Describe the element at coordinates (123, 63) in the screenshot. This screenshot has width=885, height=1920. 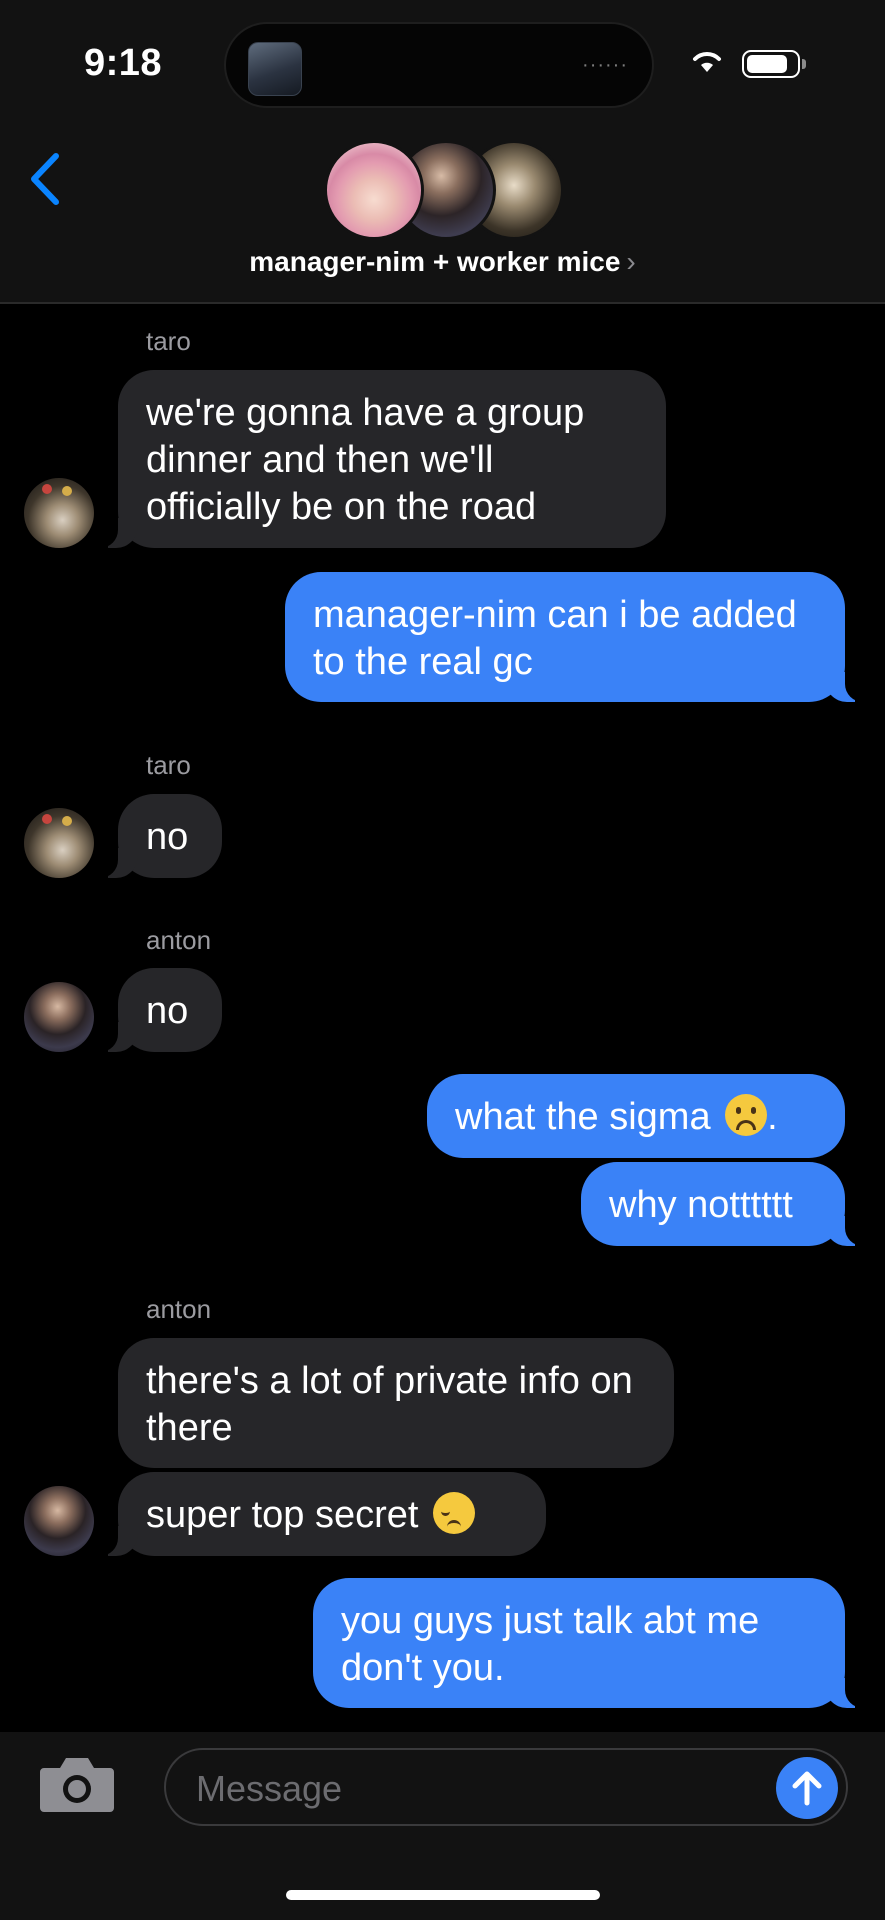
I see `status-time: 9:18` at that location.